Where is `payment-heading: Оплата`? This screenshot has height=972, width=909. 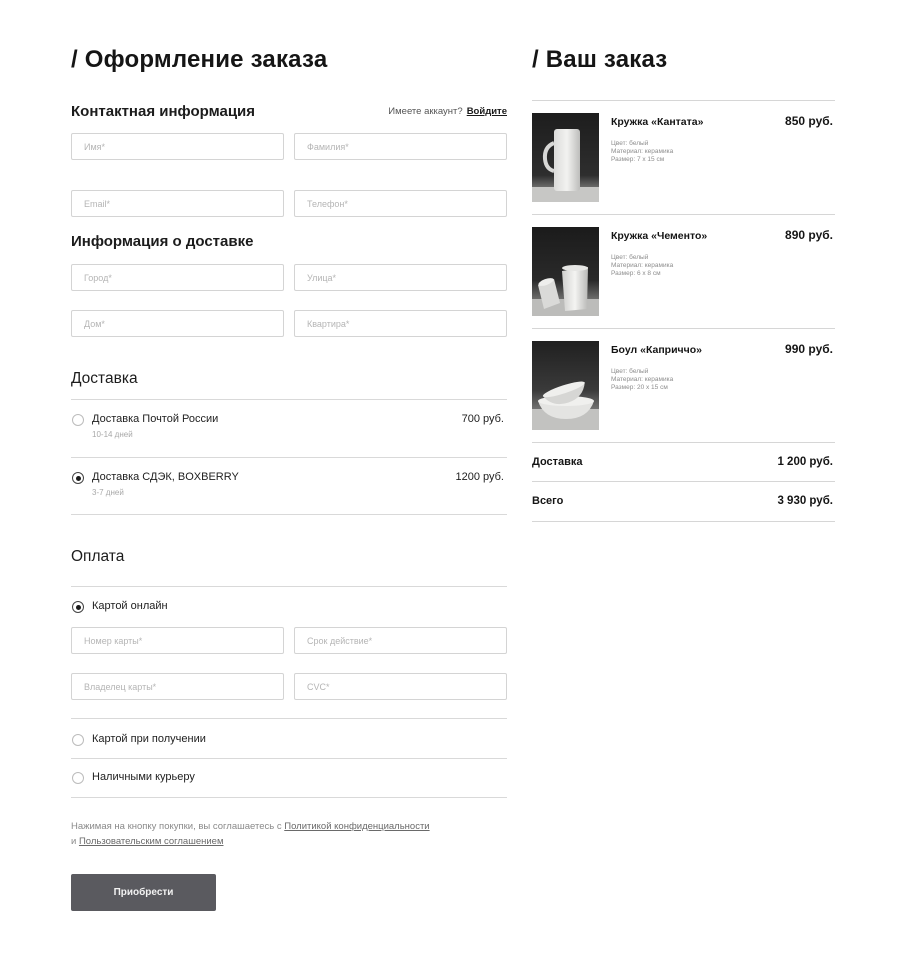
payment-heading: Оплата is located at coordinates (98, 556).